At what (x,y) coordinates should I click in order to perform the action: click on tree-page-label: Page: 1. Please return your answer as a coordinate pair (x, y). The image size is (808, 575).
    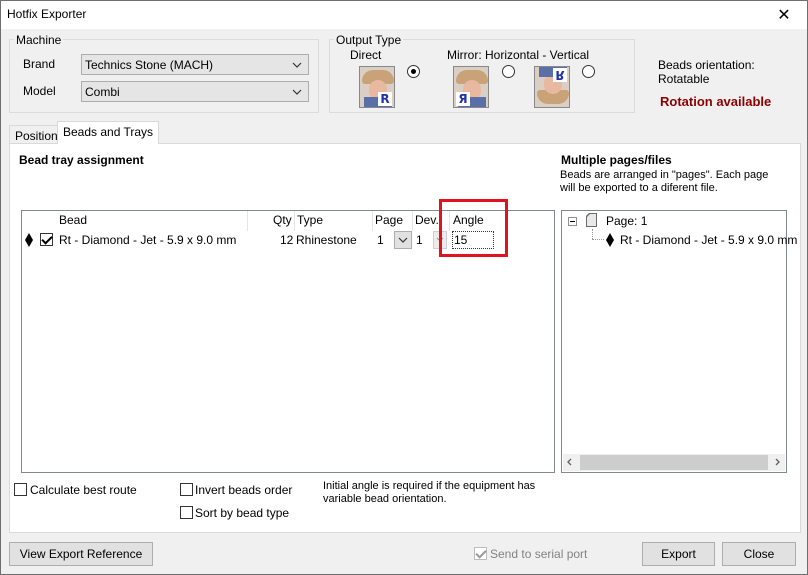
    Looking at the image, I should click on (626, 221).